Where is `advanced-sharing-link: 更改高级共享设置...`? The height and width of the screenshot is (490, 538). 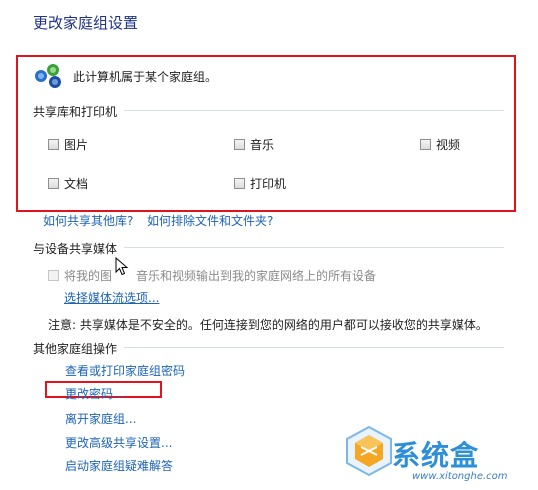 advanced-sharing-link: 更改高级共享设置... is located at coordinates (118, 442).